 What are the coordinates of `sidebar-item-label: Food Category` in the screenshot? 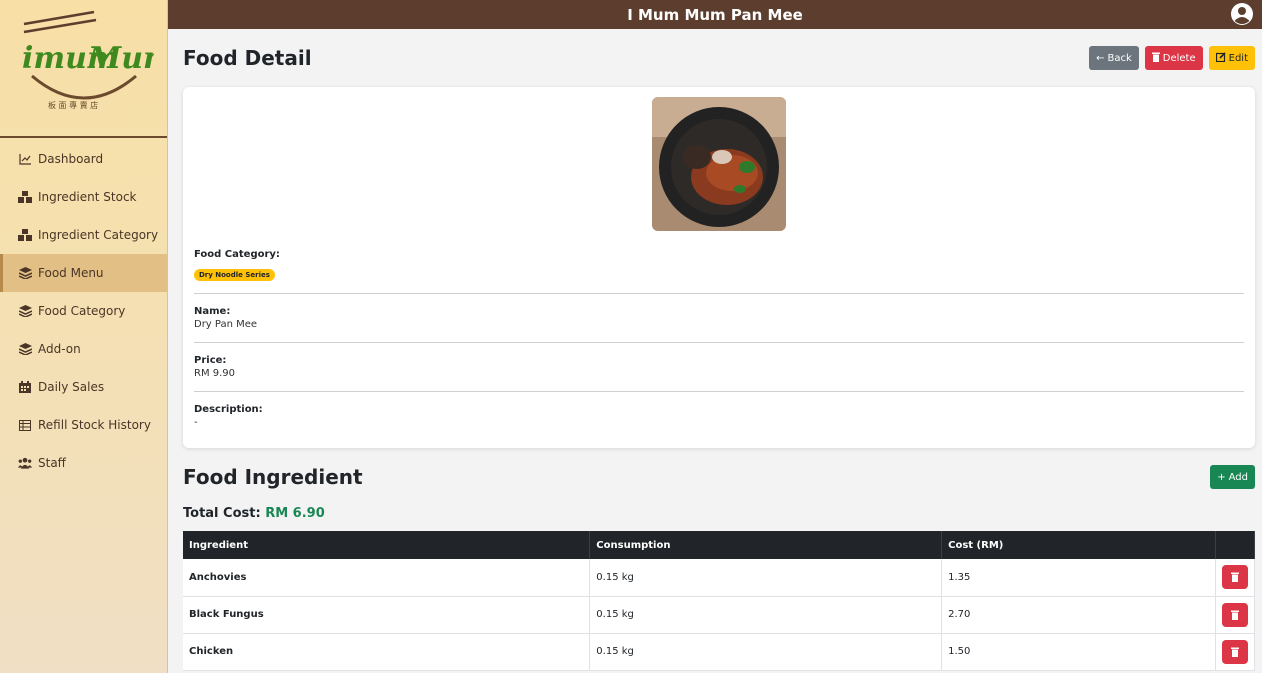 It's located at (82, 311).